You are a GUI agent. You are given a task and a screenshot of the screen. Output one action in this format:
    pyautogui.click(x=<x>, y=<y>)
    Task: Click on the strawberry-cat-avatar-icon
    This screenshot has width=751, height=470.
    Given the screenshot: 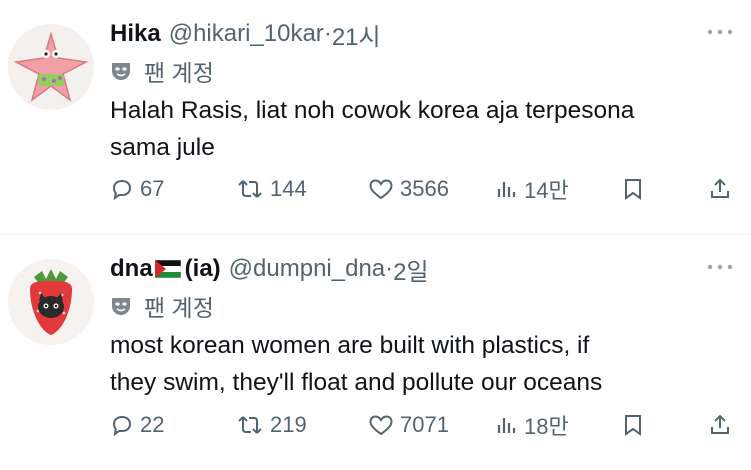 What is the action you would take?
    pyautogui.click(x=51, y=302)
    